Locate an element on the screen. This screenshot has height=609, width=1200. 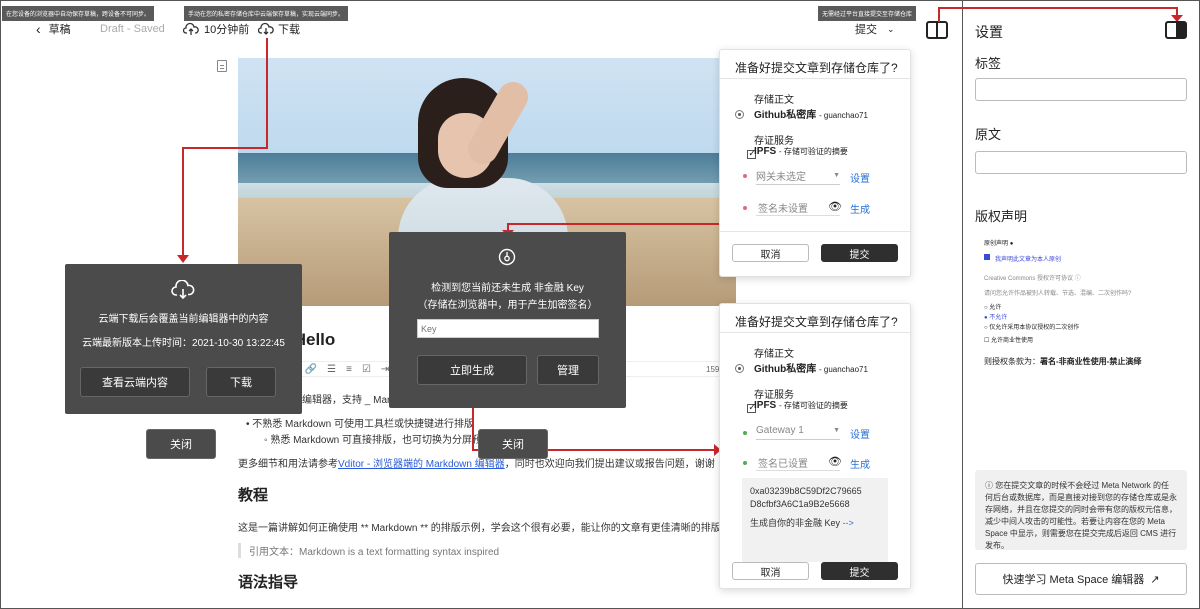
link-icon: 🔗 is located at coordinates (311, 369).